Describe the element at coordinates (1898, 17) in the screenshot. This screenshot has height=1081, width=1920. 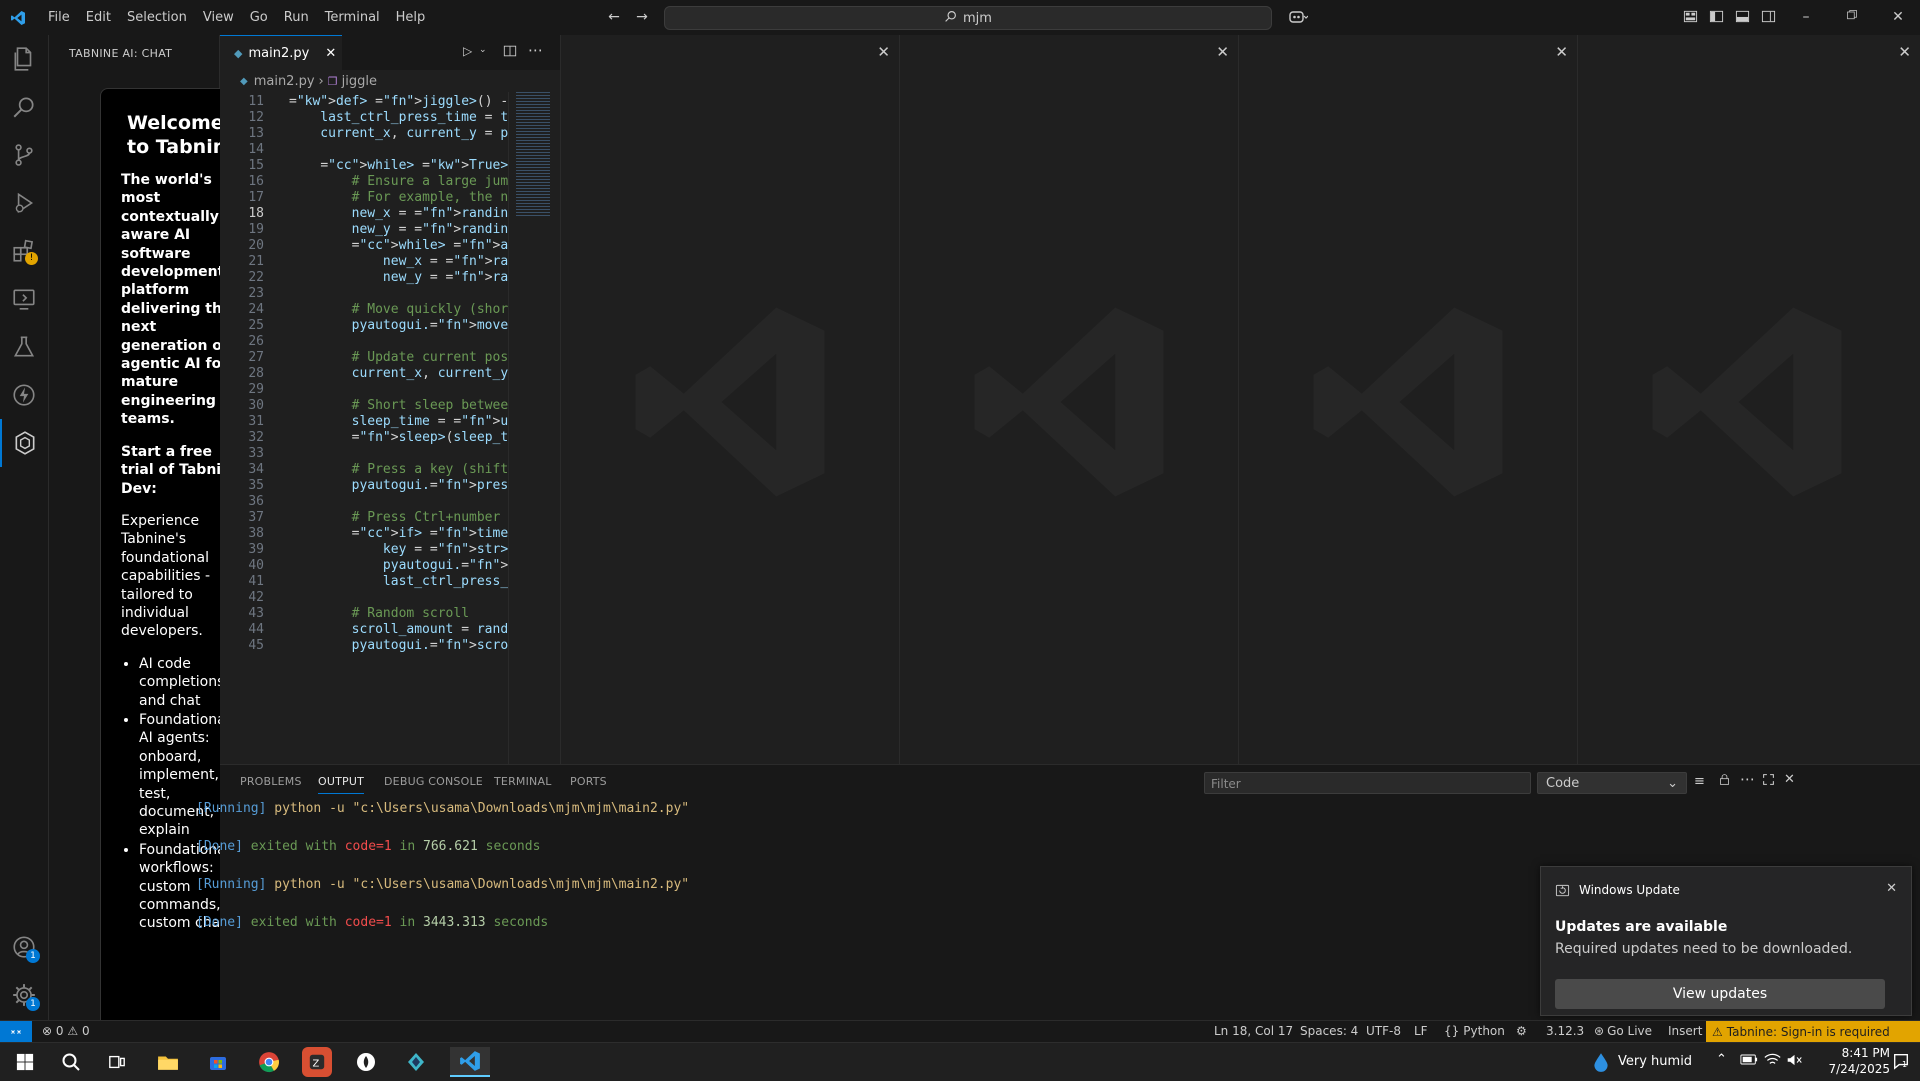
I see `close-window-icon: ✕` at that location.